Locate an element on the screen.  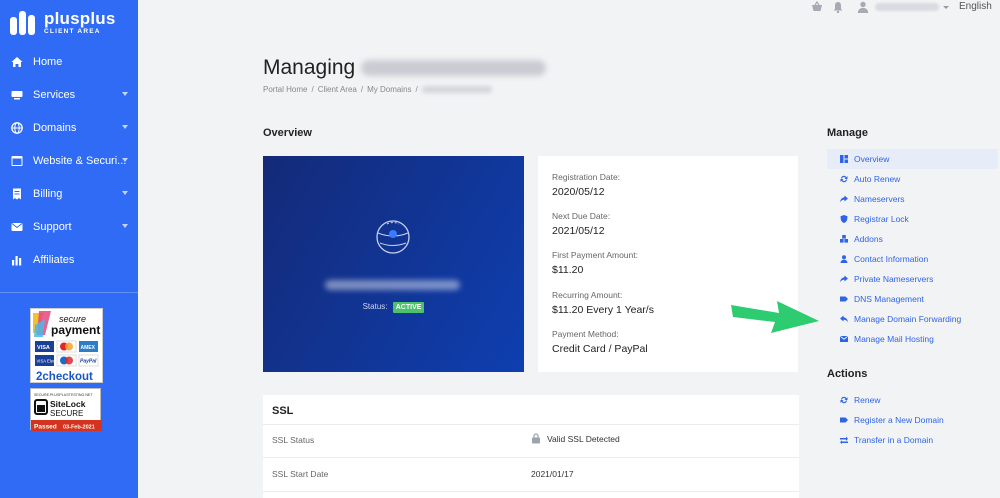
bell-icon is located at coordinates (838, 7).